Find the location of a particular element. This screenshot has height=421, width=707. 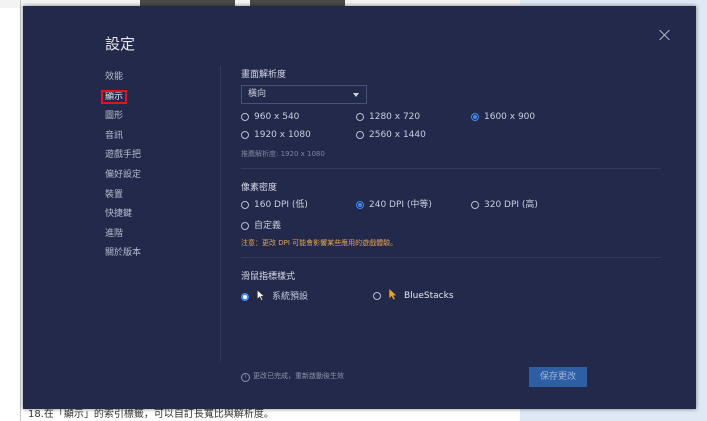

recommended-resolution-hint: 推薦解析度: 1920 x 1080 is located at coordinates (283, 154).